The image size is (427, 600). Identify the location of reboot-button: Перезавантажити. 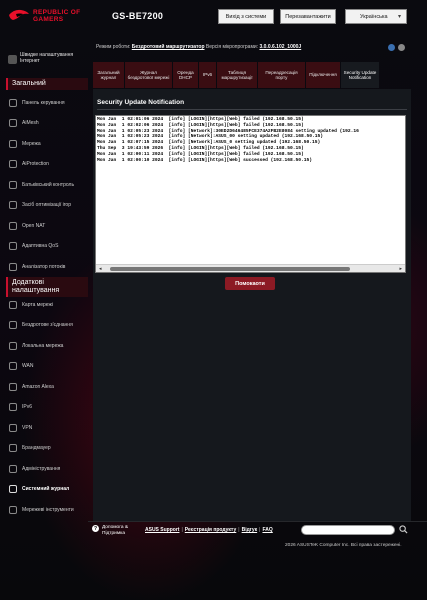
(308, 16).